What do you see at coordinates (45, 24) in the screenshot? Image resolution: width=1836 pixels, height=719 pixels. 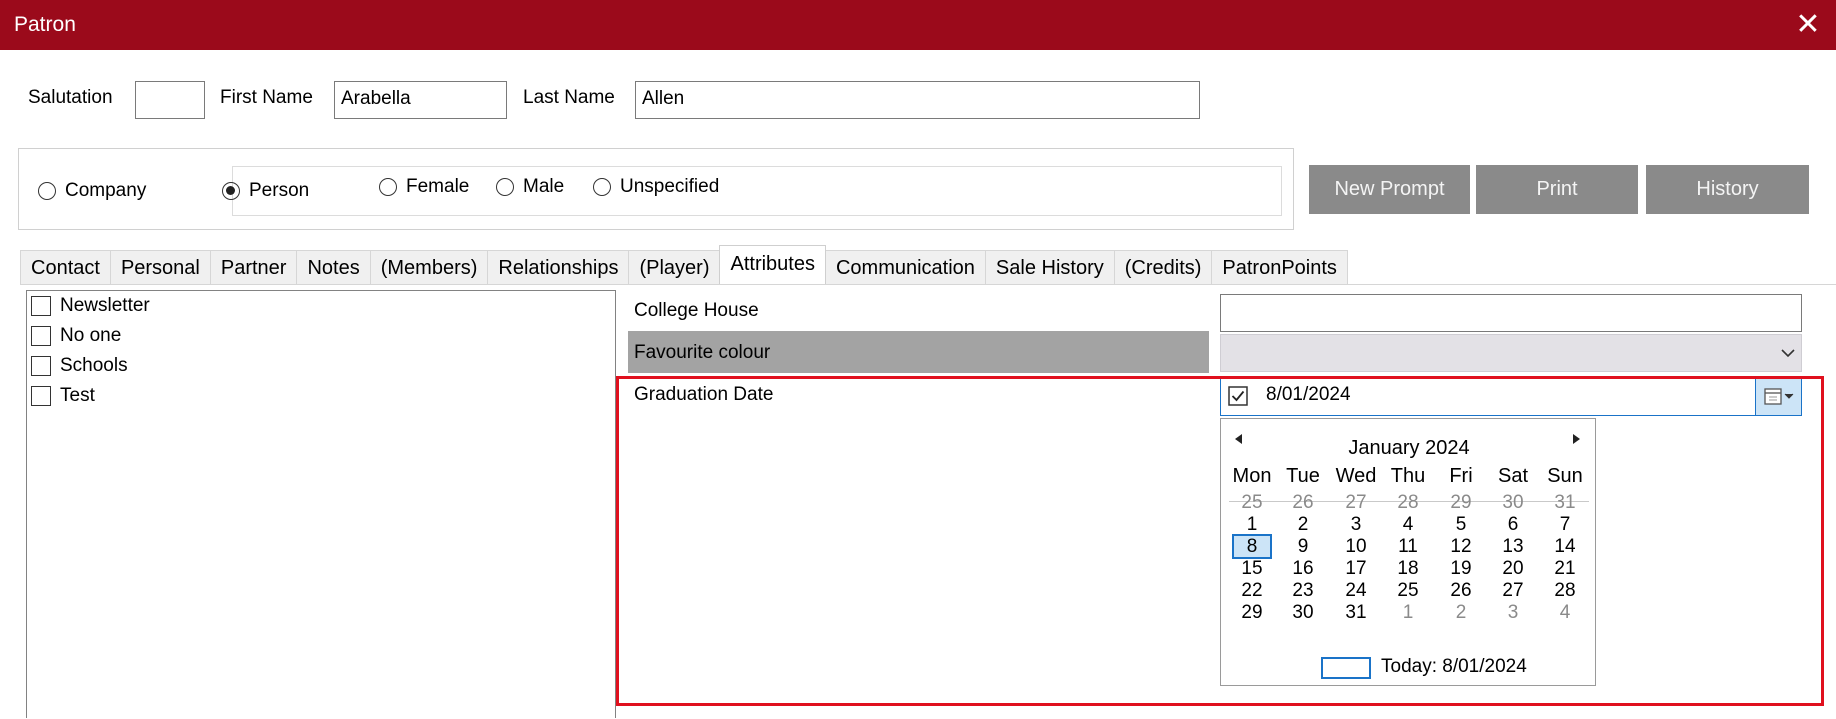 I see `window-title: Patron` at bounding box center [45, 24].